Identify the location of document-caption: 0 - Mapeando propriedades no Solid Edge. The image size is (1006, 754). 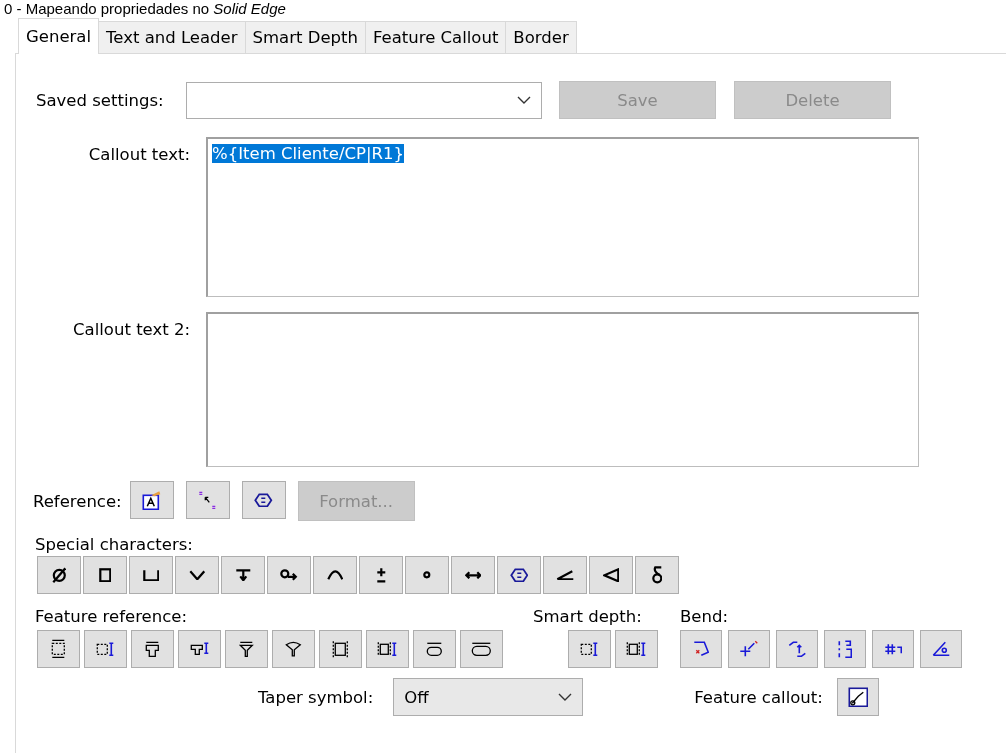
(145, 9).